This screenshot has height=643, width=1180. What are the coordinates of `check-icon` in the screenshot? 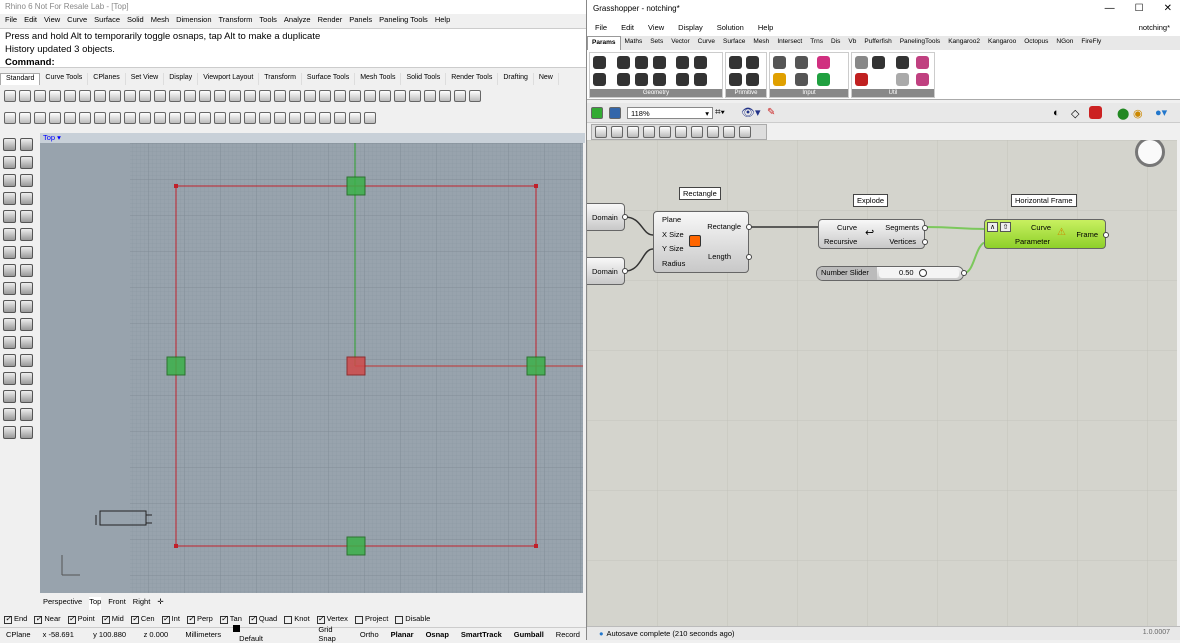 It's located at (26, 414).